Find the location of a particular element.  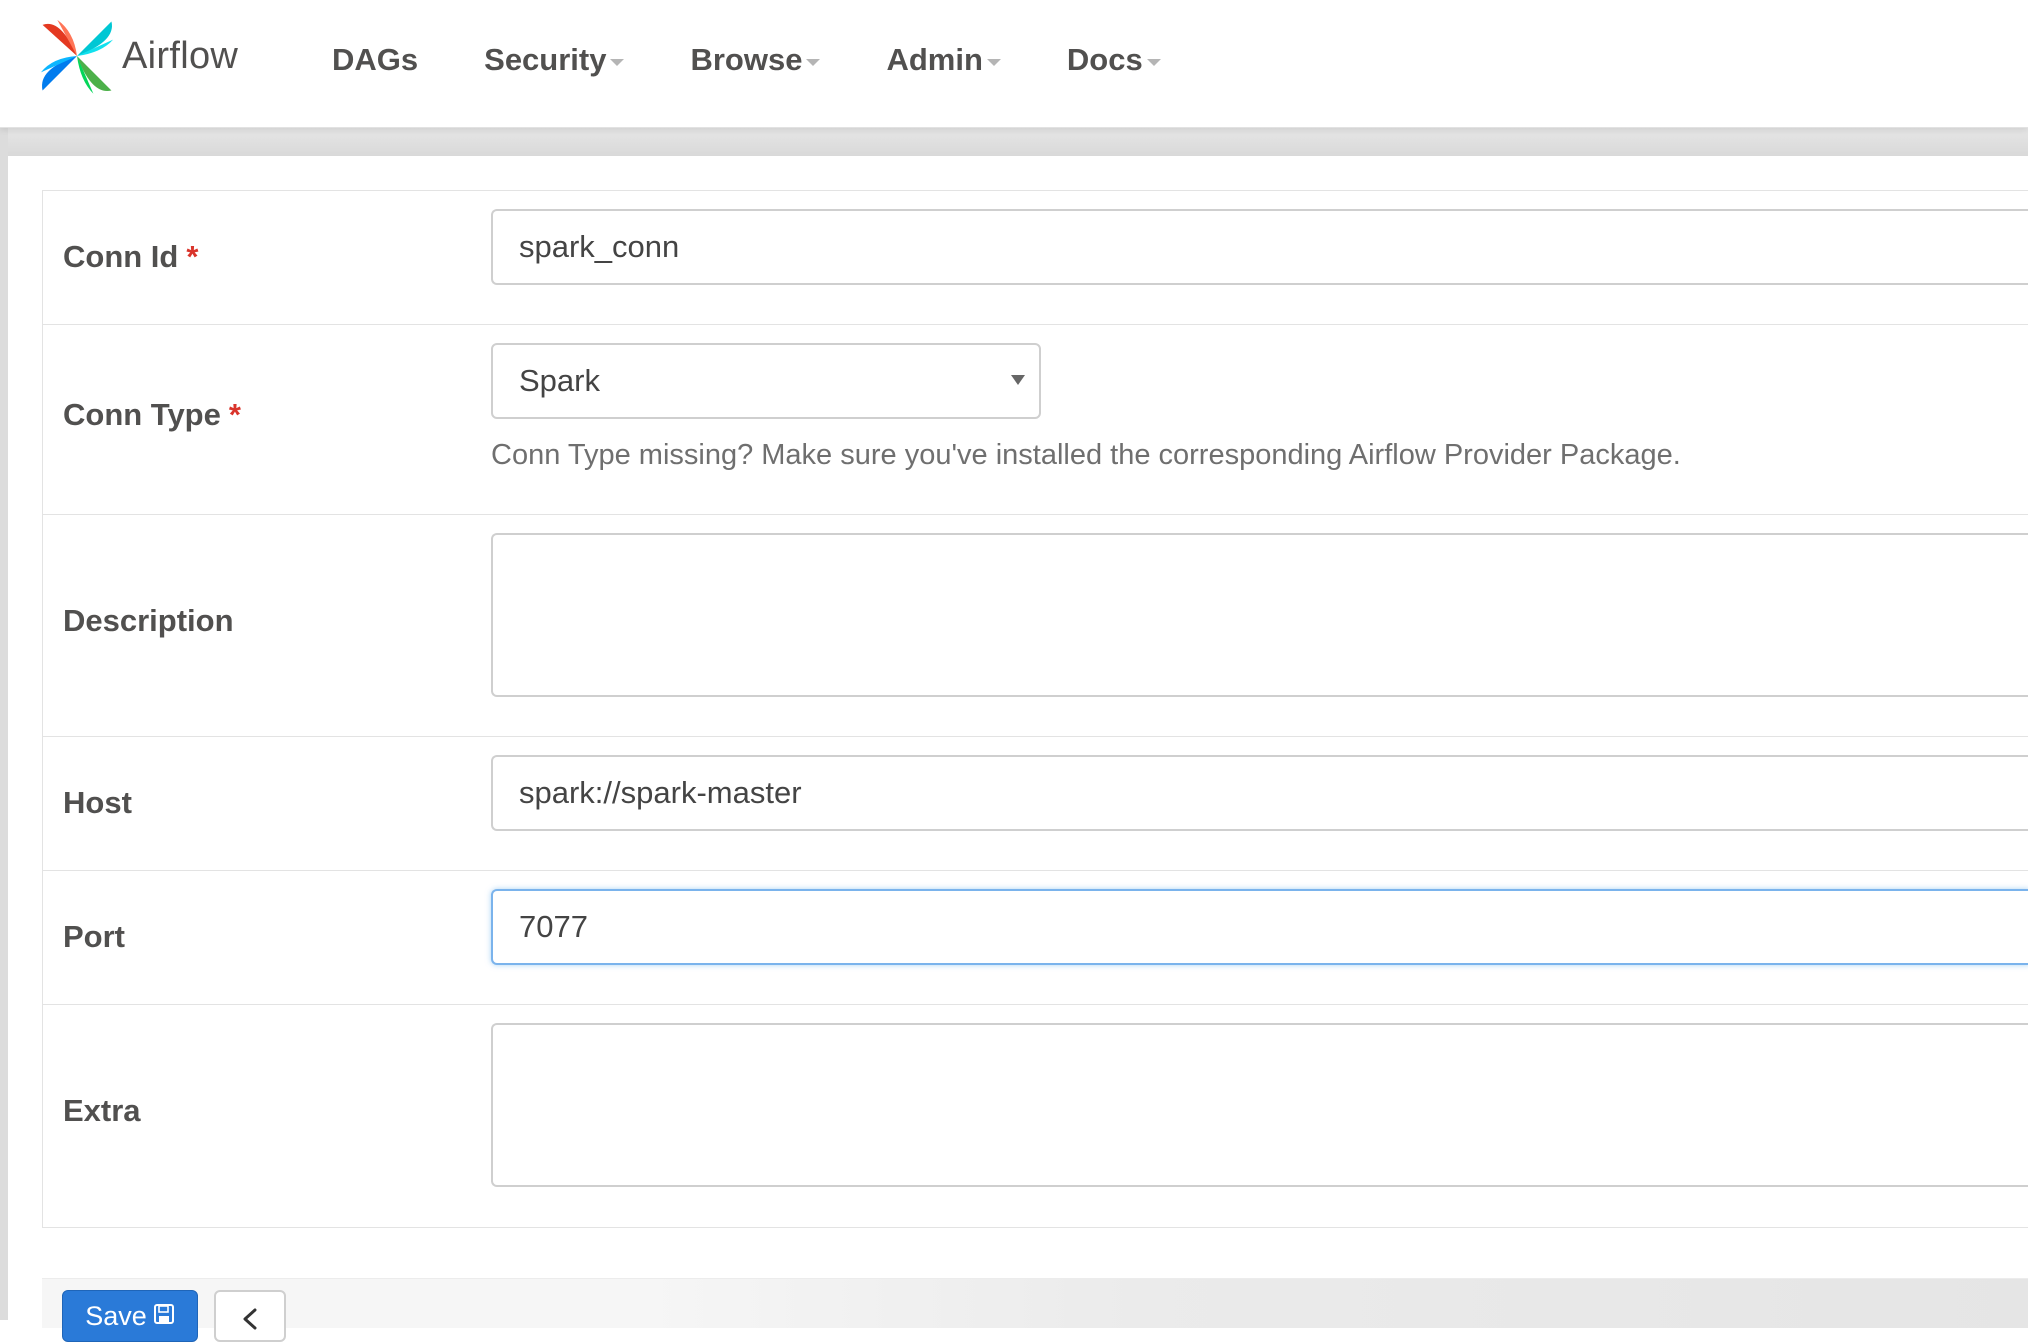

host-input: spark://spark-master is located at coordinates (1259, 793).